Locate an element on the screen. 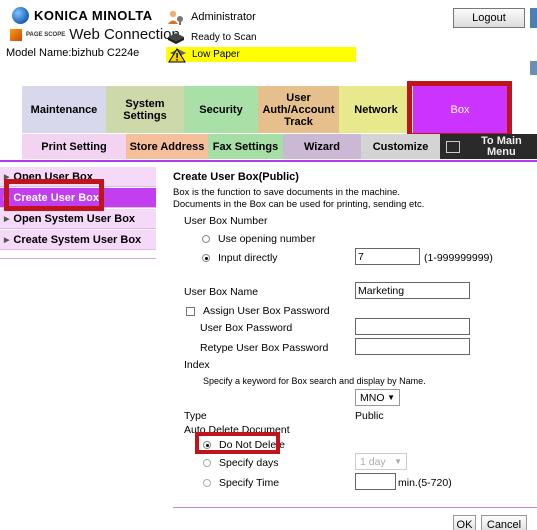  tab-system-settings: System Settings is located at coordinates (145, 109).